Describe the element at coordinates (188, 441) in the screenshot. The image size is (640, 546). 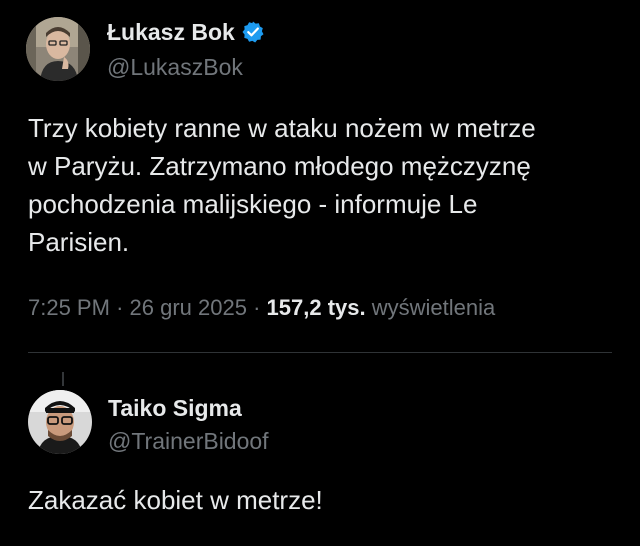
I see `reply-author-handle: @TrainerBidoof` at that location.